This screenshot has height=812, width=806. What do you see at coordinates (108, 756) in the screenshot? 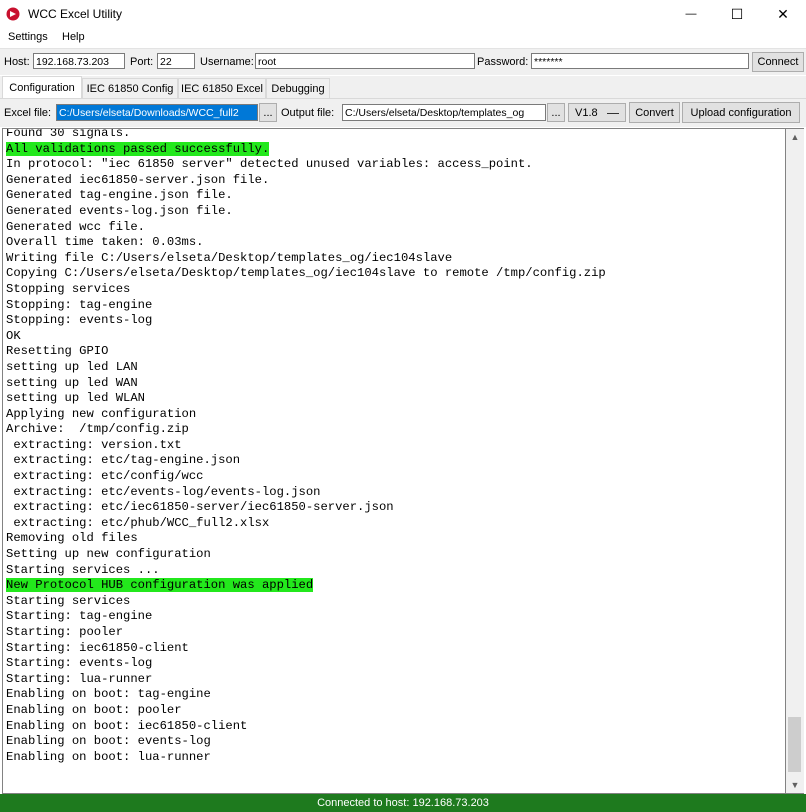
I see `console-line: Enabling on boot: lua-runner` at bounding box center [108, 756].